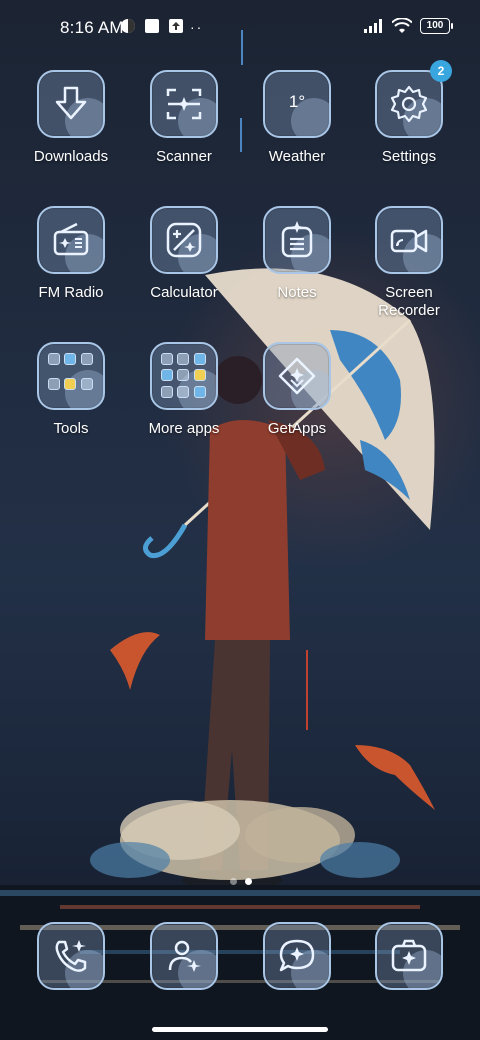 Image resolution: width=480 pixels, height=1040 pixels. Describe the element at coordinates (240, 1029) in the screenshot. I see `home-gesture-bar` at that location.